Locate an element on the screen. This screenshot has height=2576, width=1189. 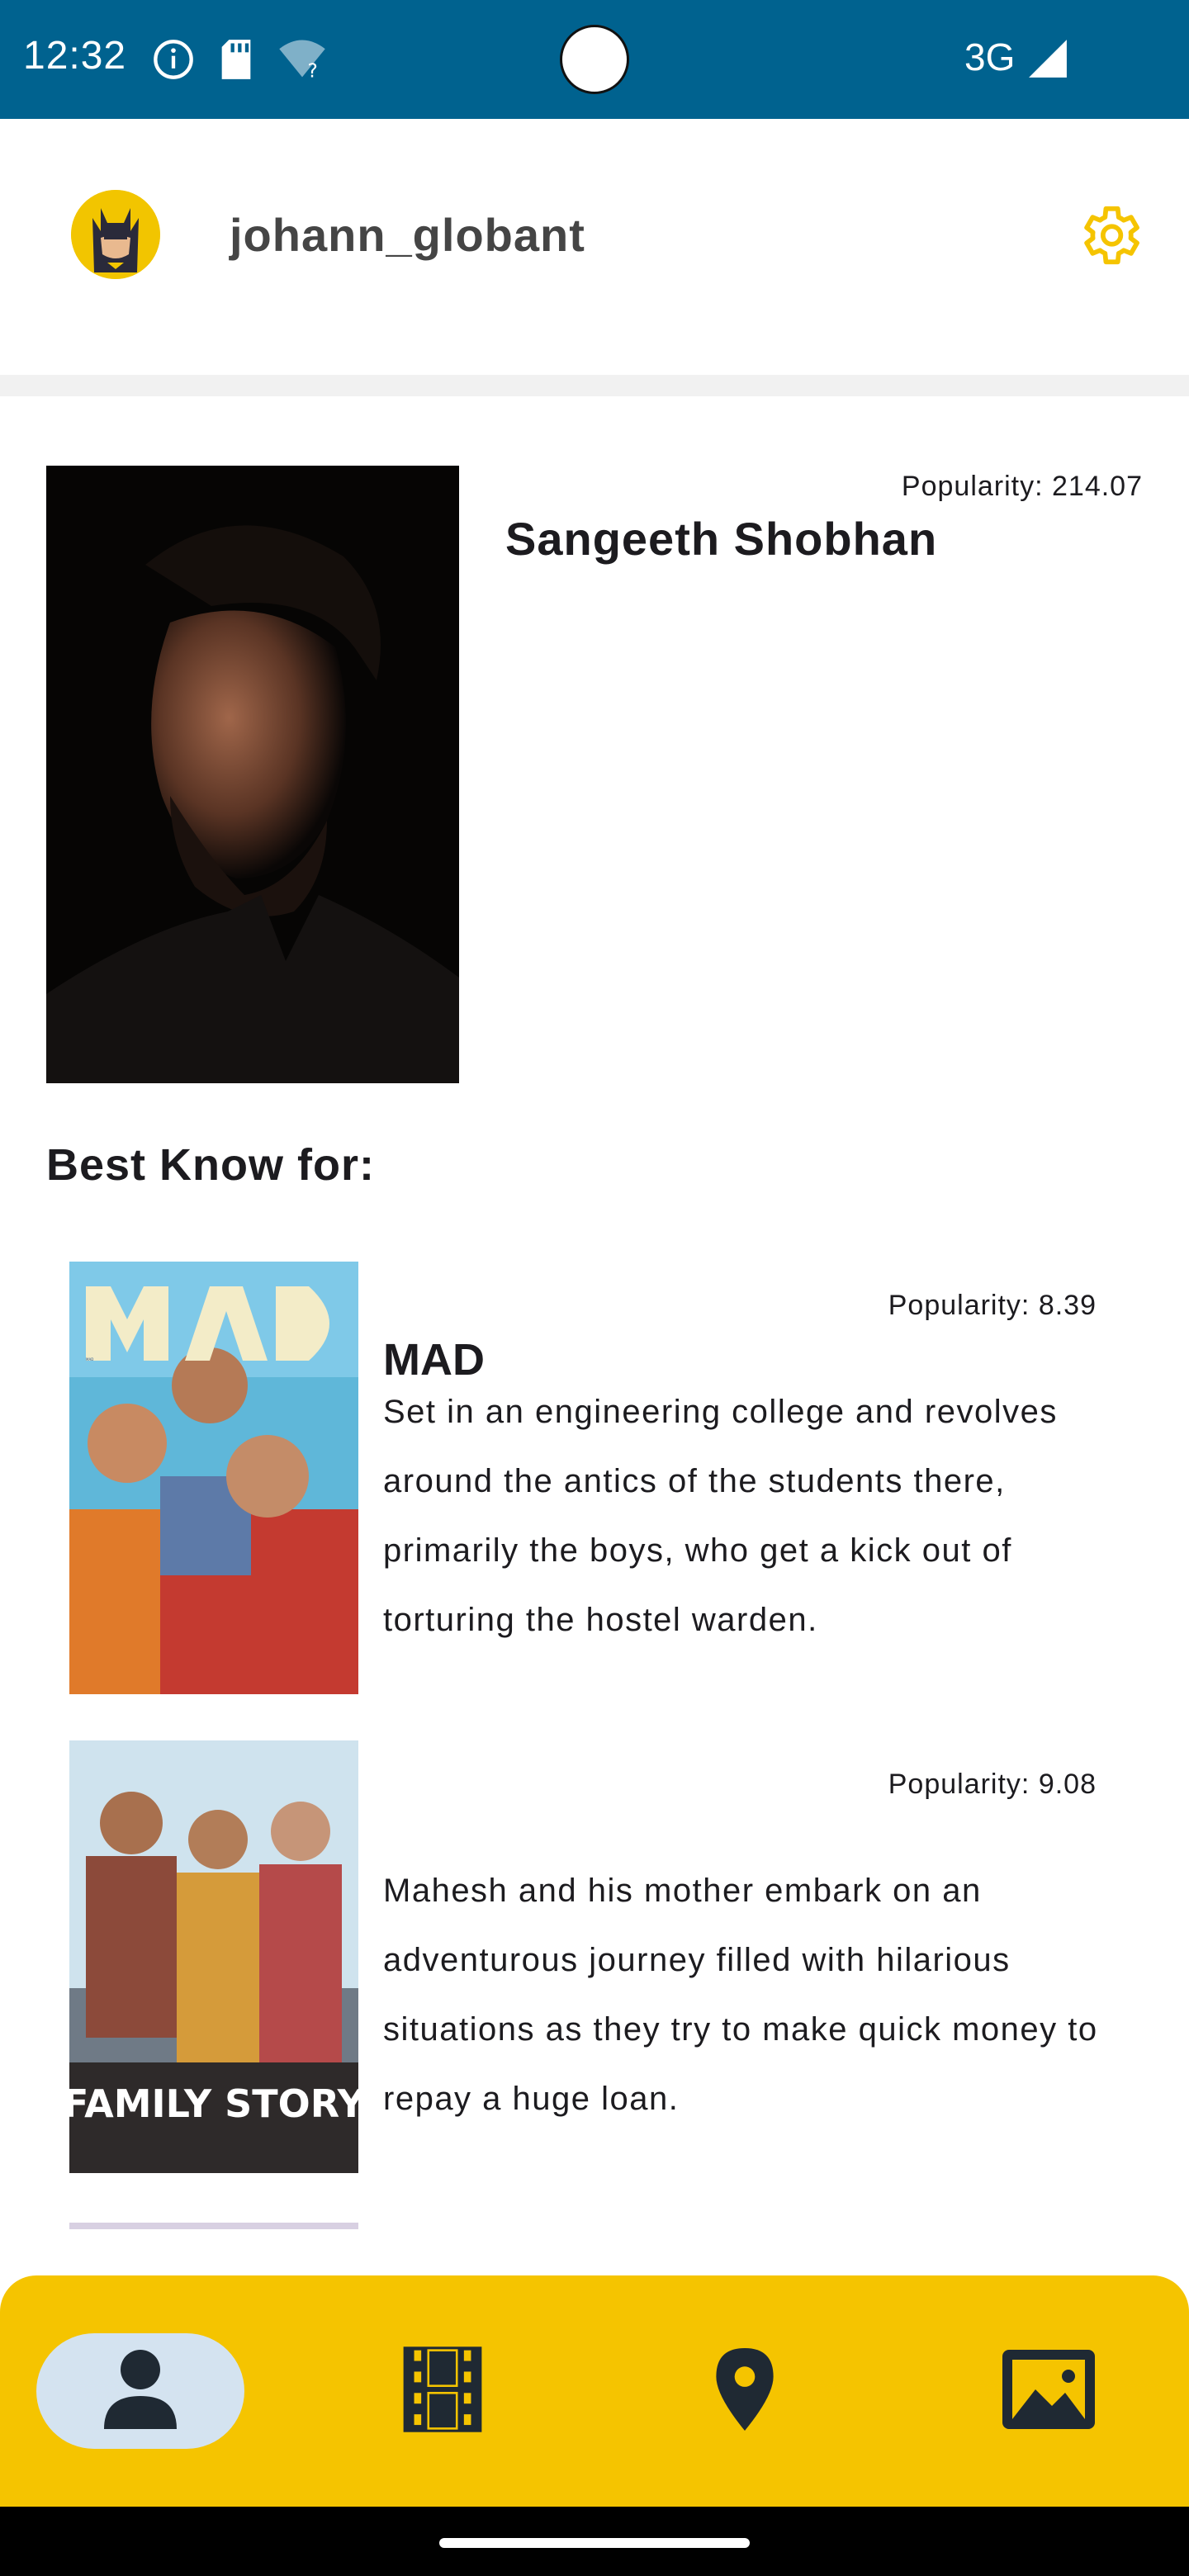
movie-poster: FAMILY STORY is located at coordinates (213, 1956).